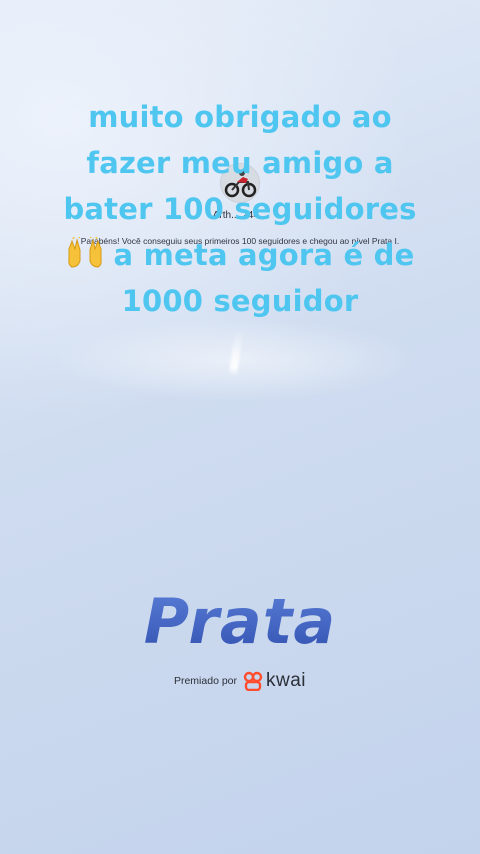  What do you see at coordinates (240, 117) in the screenshot?
I see `caption-line: muito obrigado ao` at bounding box center [240, 117].